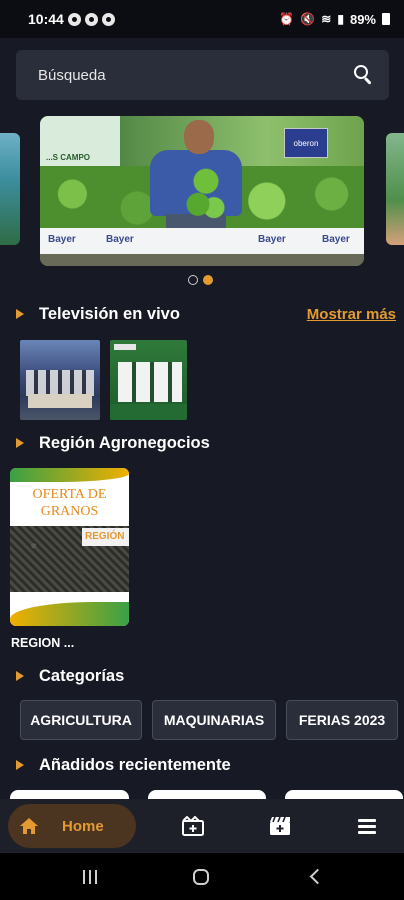  Describe the element at coordinates (46, 19) in the screenshot. I see `status-time: 10:44` at that location.